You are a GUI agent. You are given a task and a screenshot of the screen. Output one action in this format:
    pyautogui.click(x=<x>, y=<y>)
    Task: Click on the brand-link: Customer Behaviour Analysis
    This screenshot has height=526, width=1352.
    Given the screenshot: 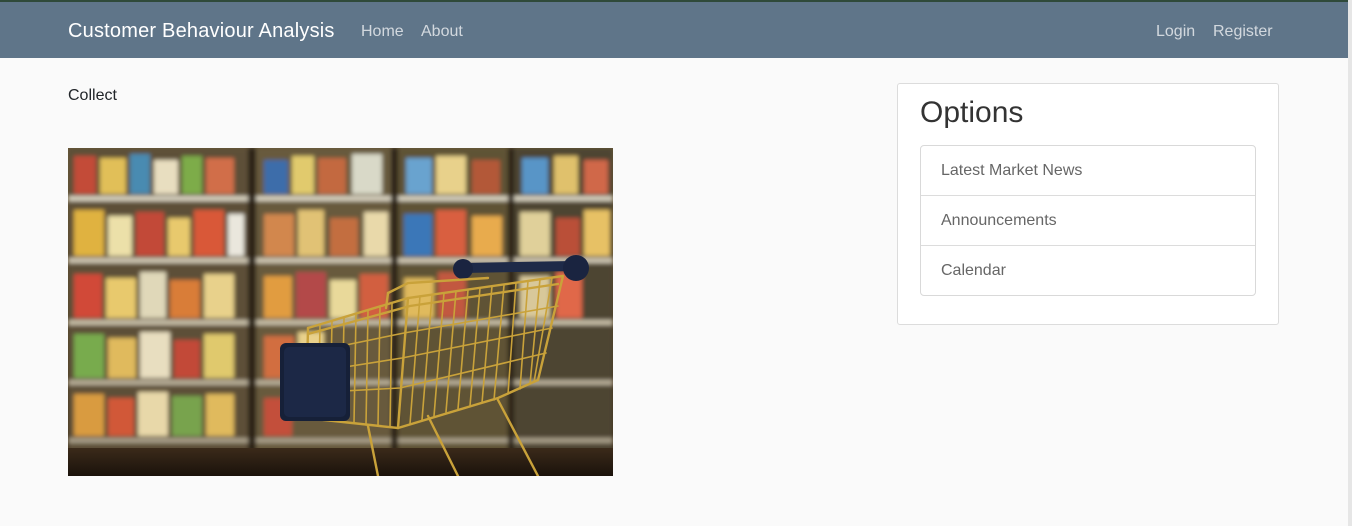 What is the action you would take?
    pyautogui.click(x=201, y=31)
    